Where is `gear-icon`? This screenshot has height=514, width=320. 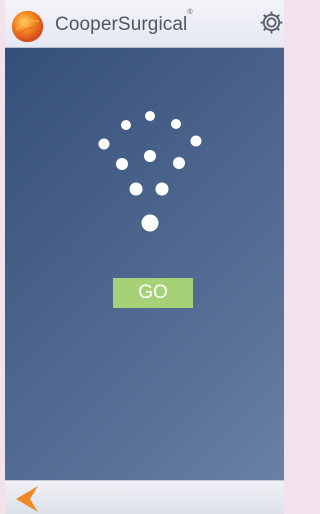
gear-icon is located at coordinates (271, 22).